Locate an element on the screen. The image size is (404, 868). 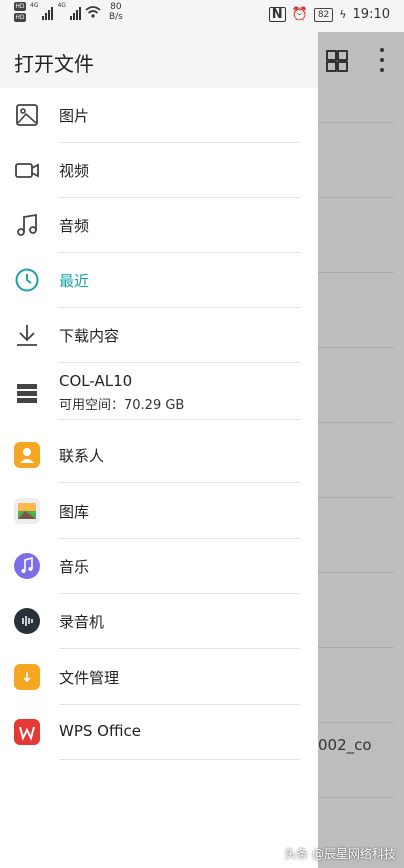
app-item-label: 联系人 is located at coordinates (82, 456).